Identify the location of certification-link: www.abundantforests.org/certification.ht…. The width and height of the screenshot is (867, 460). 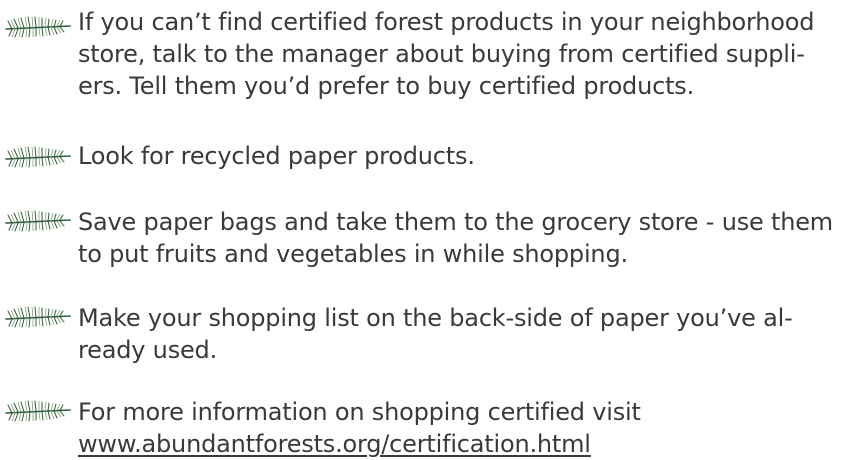
(334, 444).